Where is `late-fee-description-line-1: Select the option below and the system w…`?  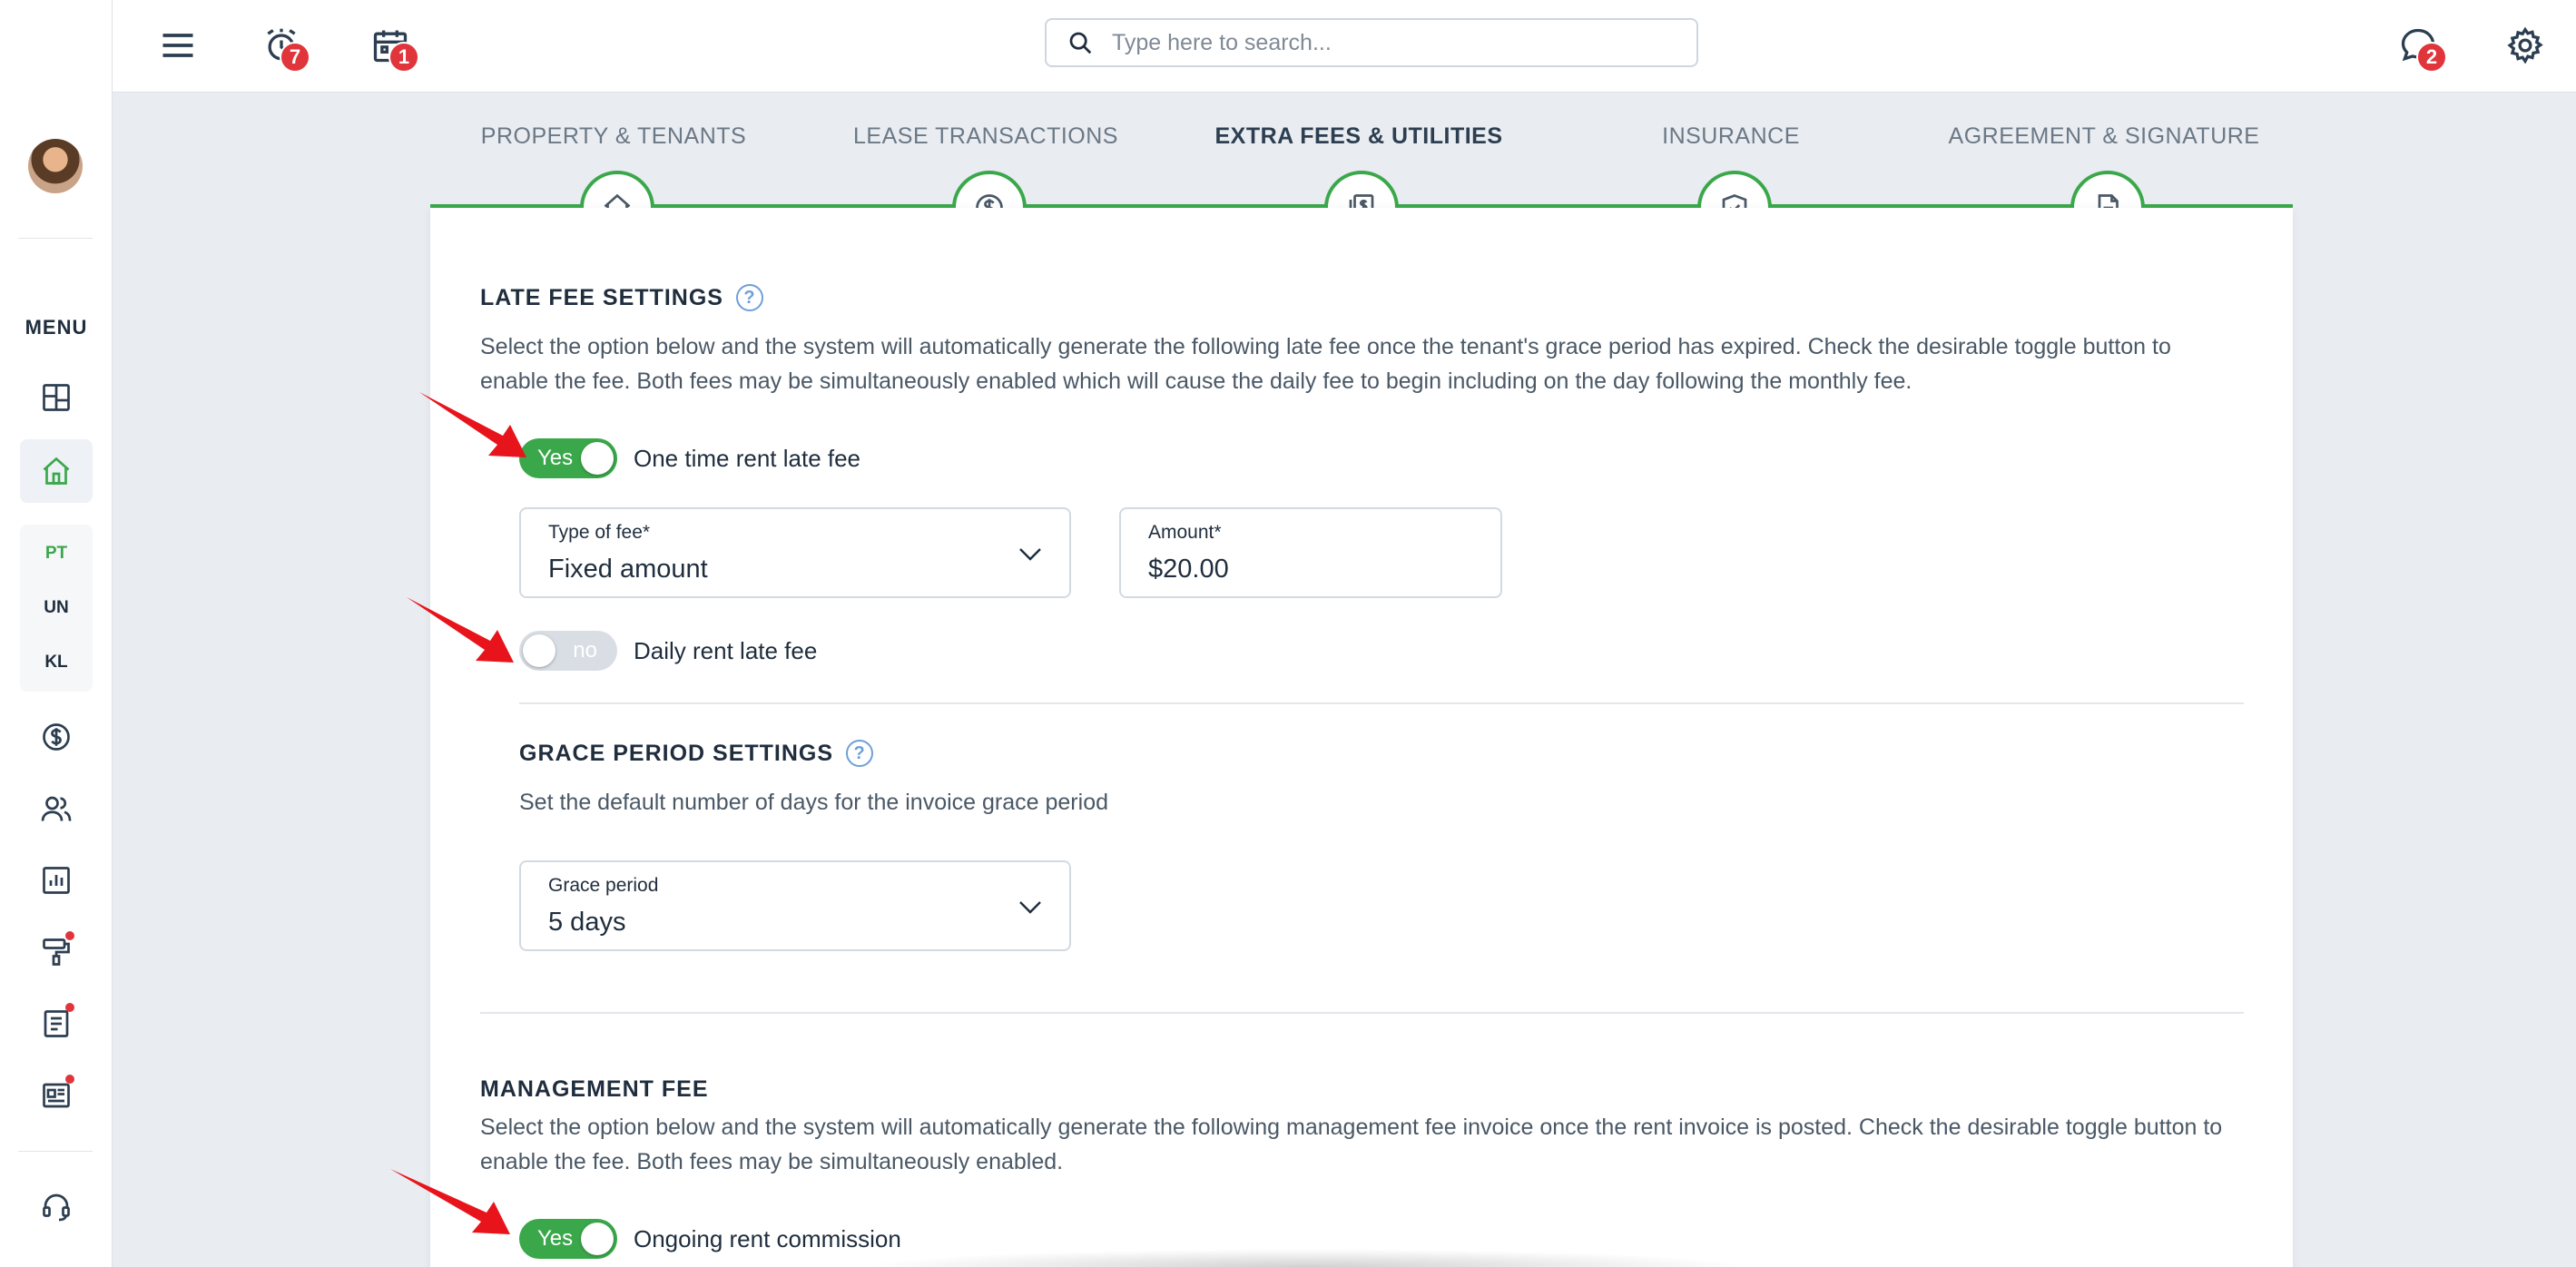 late-fee-description-line-1: Select the option below and the system w… is located at coordinates (1325, 346).